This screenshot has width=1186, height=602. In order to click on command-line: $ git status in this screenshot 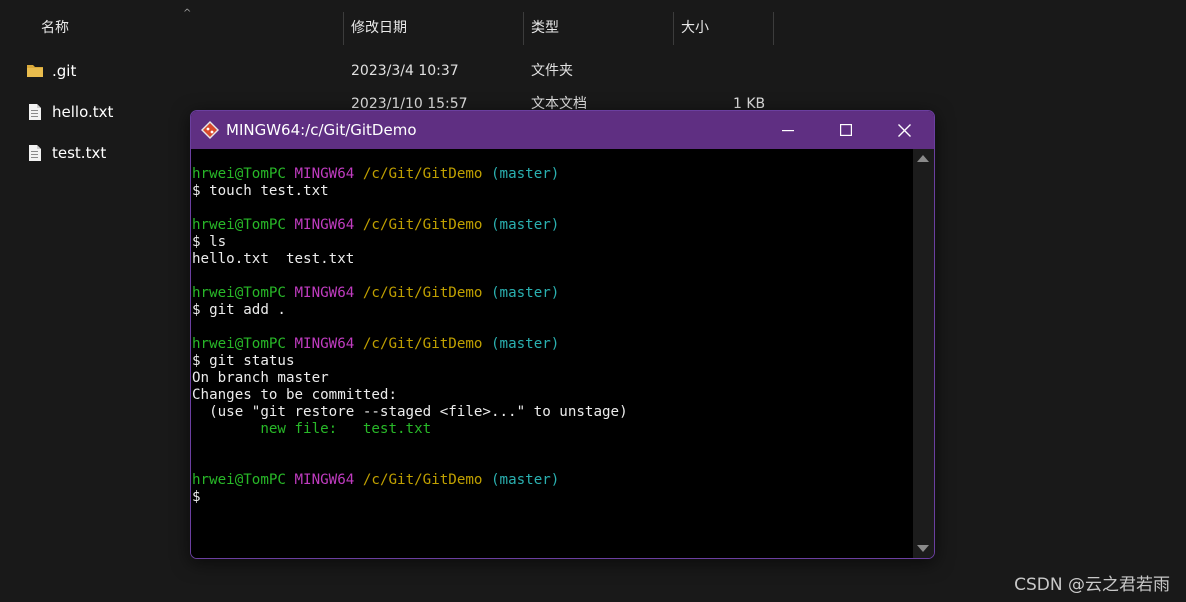, I will do `click(243, 361)`.